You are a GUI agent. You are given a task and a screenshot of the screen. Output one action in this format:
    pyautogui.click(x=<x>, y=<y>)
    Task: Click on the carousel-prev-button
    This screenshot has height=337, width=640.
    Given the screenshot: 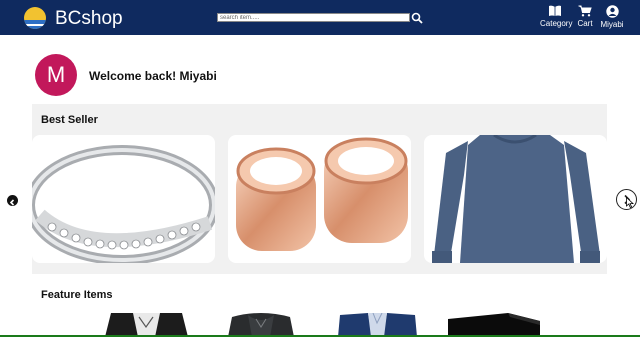 What is the action you would take?
    pyautogui.click(x=12, y=200)
    